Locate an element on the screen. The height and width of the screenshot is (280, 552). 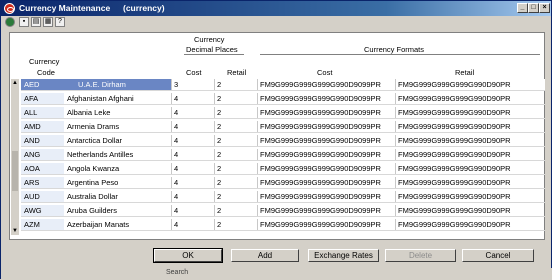
ok-button: OK is located at coordinates (188, 255).